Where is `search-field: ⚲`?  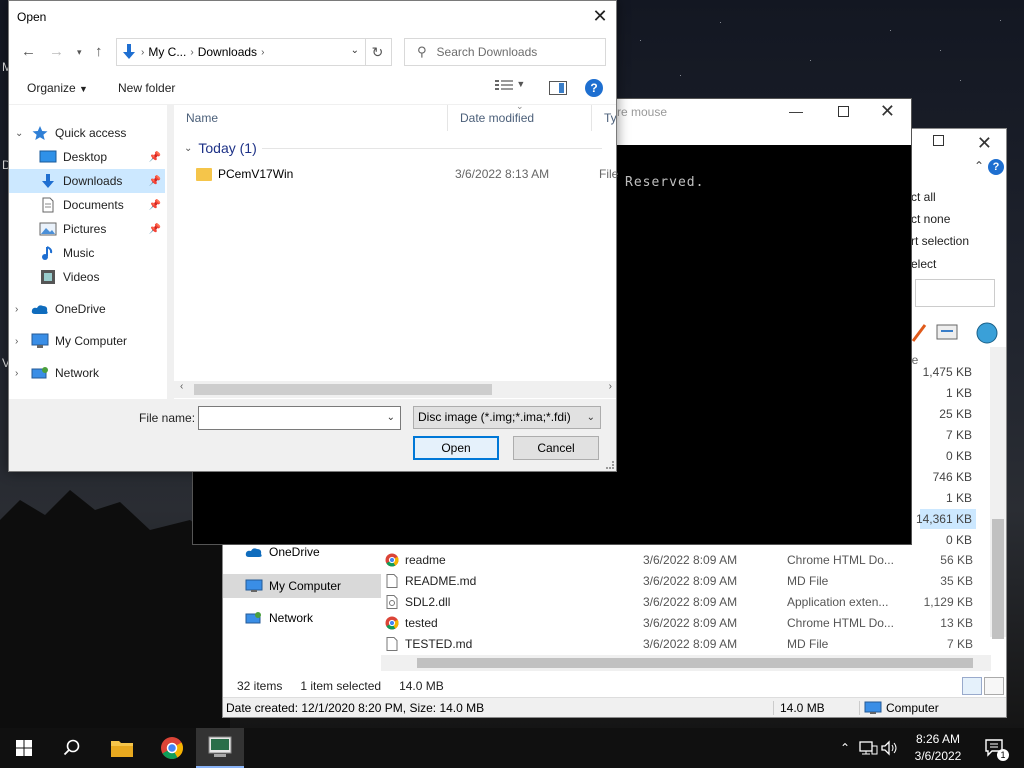
search-field: ⚲ is located at coordinates (505, 52).